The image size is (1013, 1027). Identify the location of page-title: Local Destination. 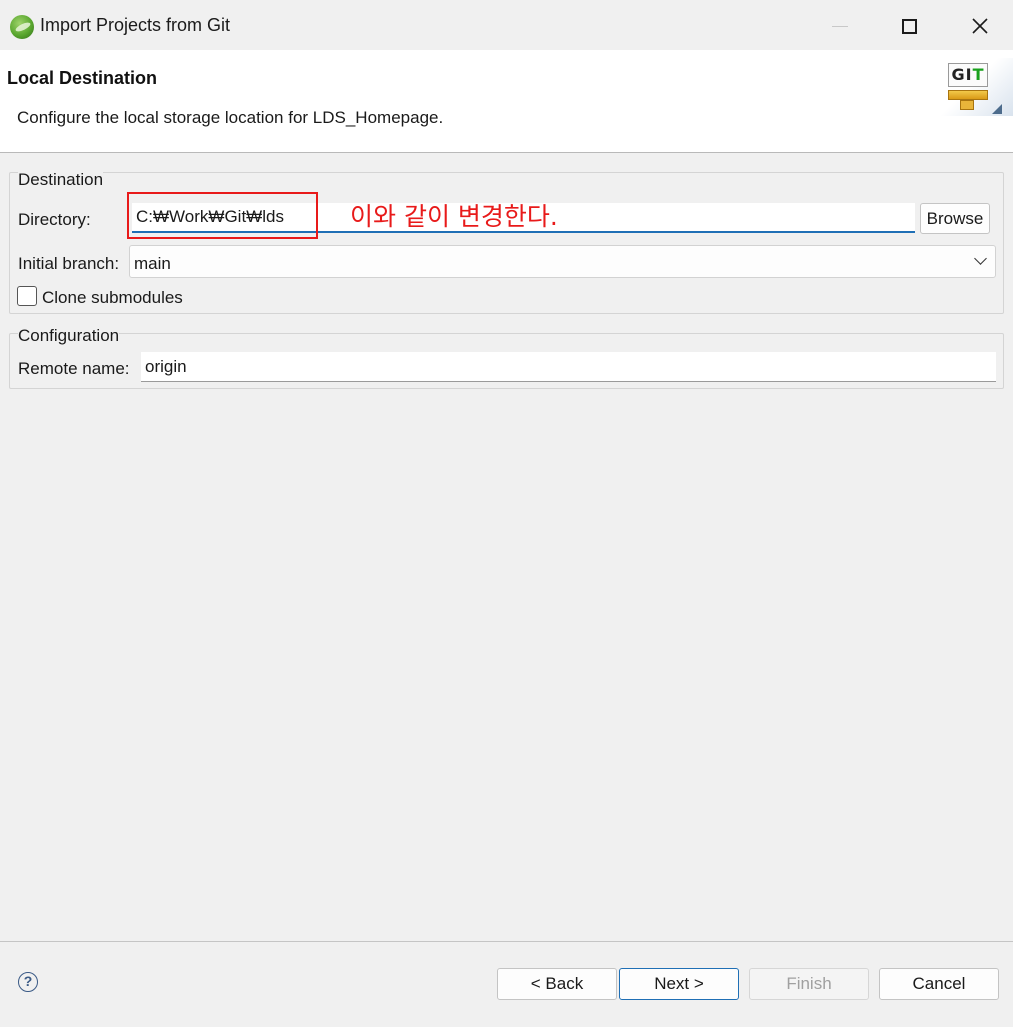
(82, 78).